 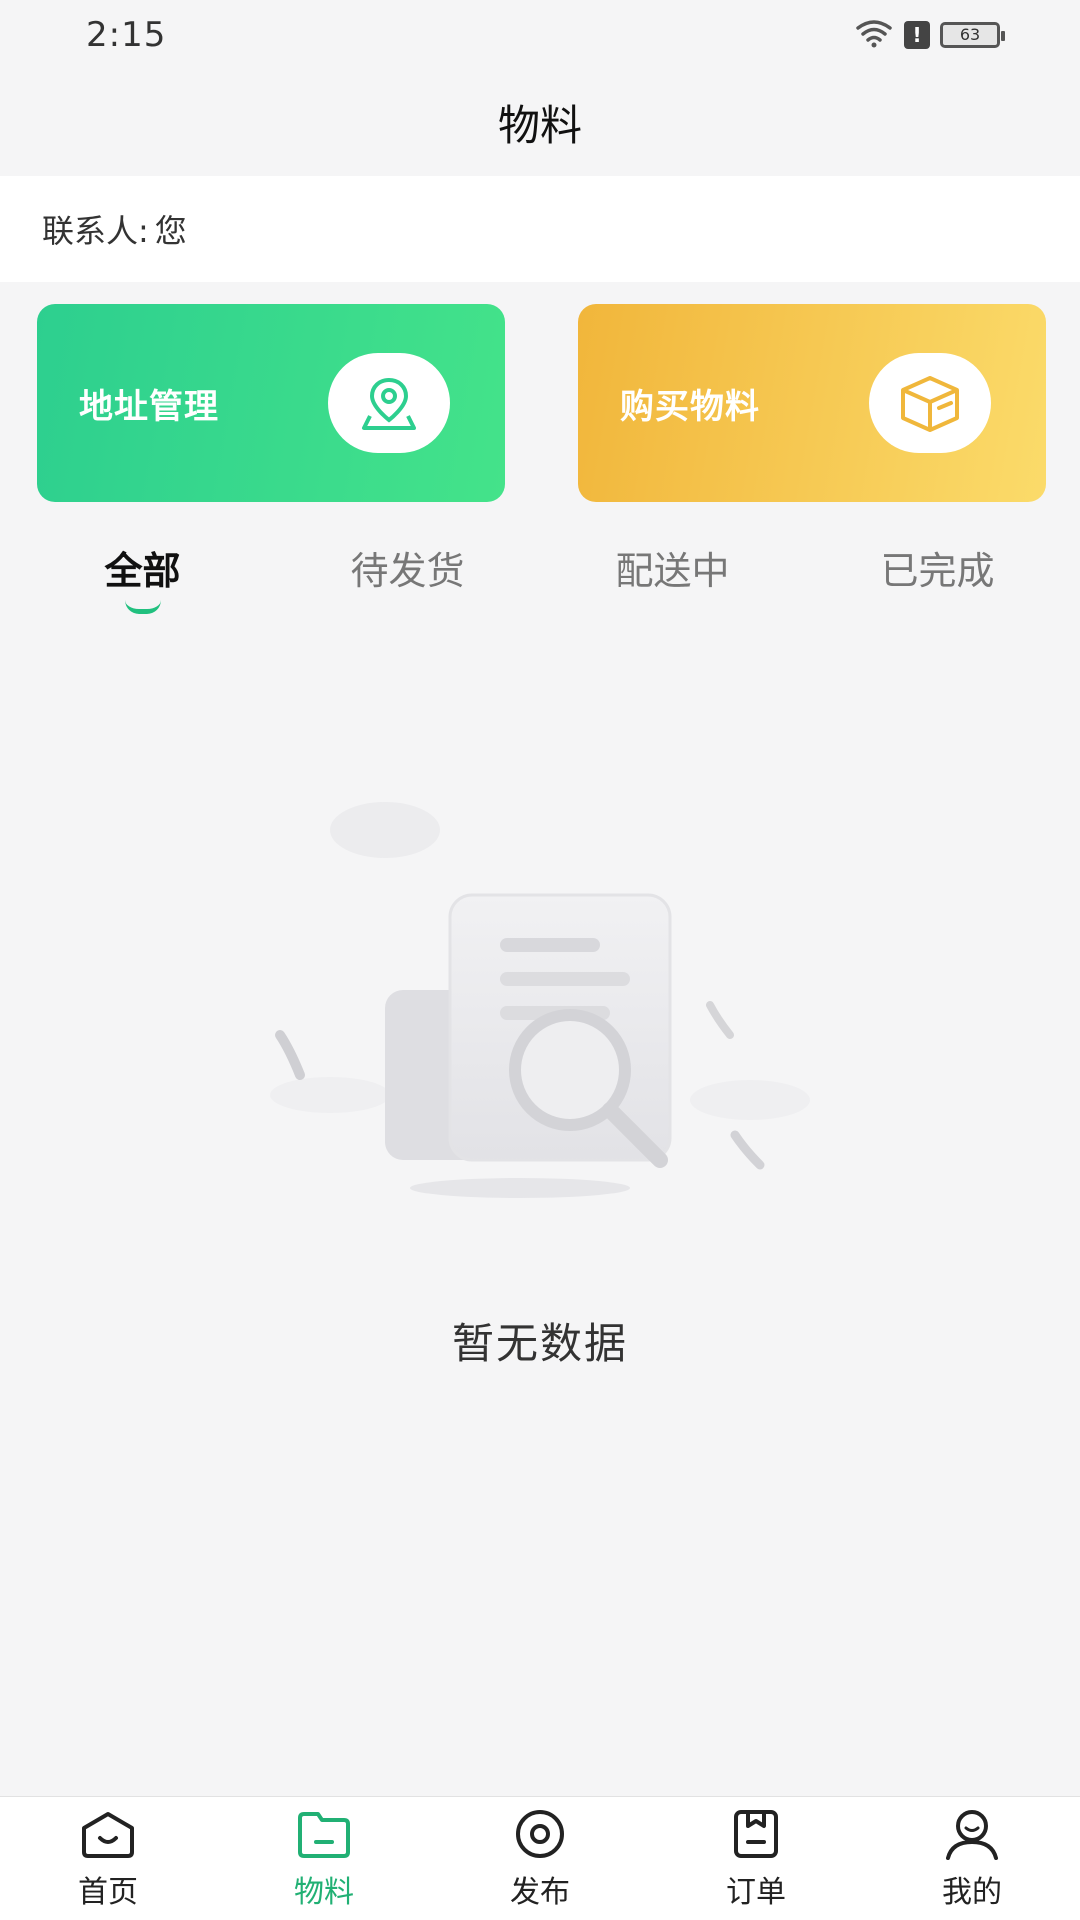 I want to click on tab-delivering: 配送中, so click(x=673, y=567).